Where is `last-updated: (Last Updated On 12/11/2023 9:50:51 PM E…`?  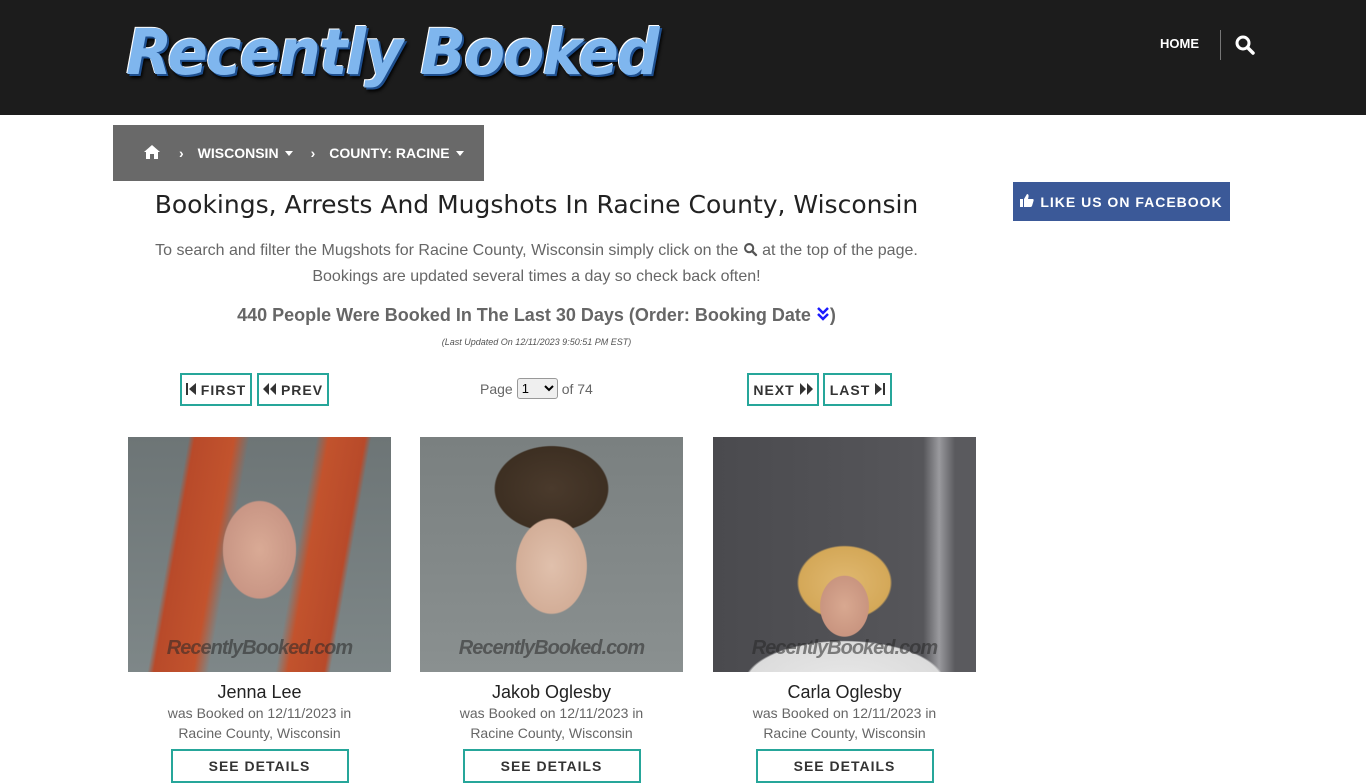 last-updated: (Last Updated On 12/11/2023 9:50:51 PM E… is located at coordinates (536, 342).